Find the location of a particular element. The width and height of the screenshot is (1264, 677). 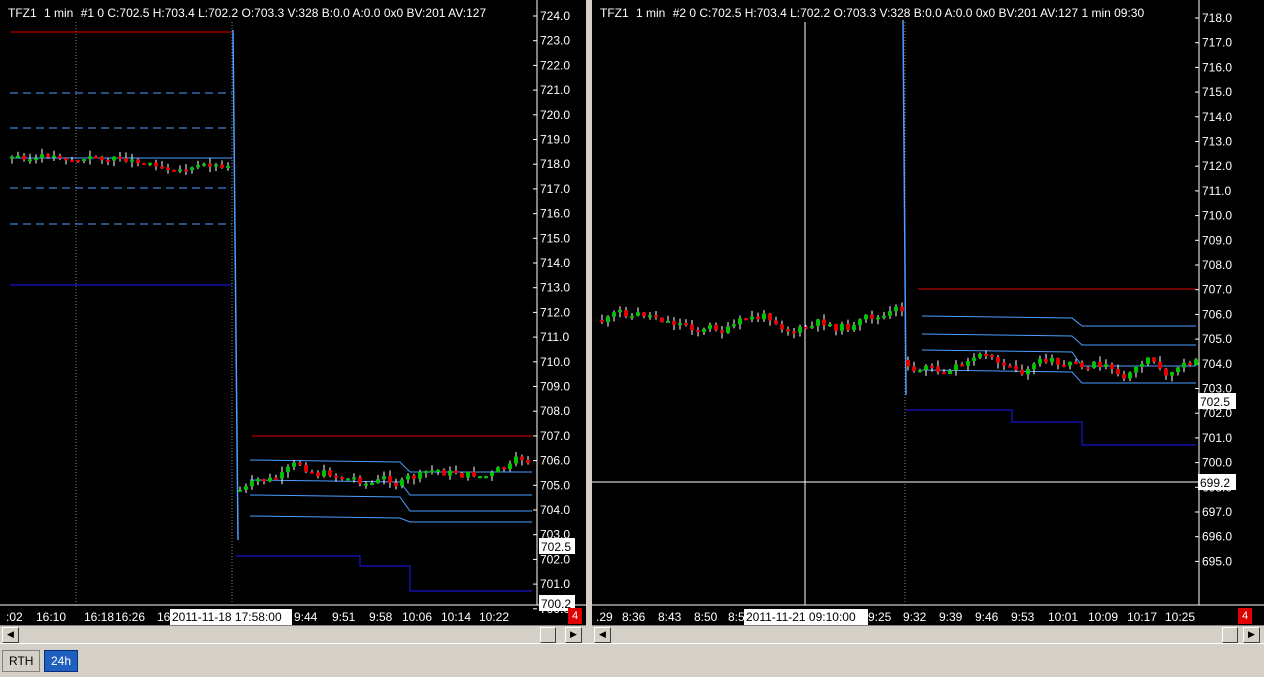

price-tick-label: 721.0 is located at coordinates (555, 90).